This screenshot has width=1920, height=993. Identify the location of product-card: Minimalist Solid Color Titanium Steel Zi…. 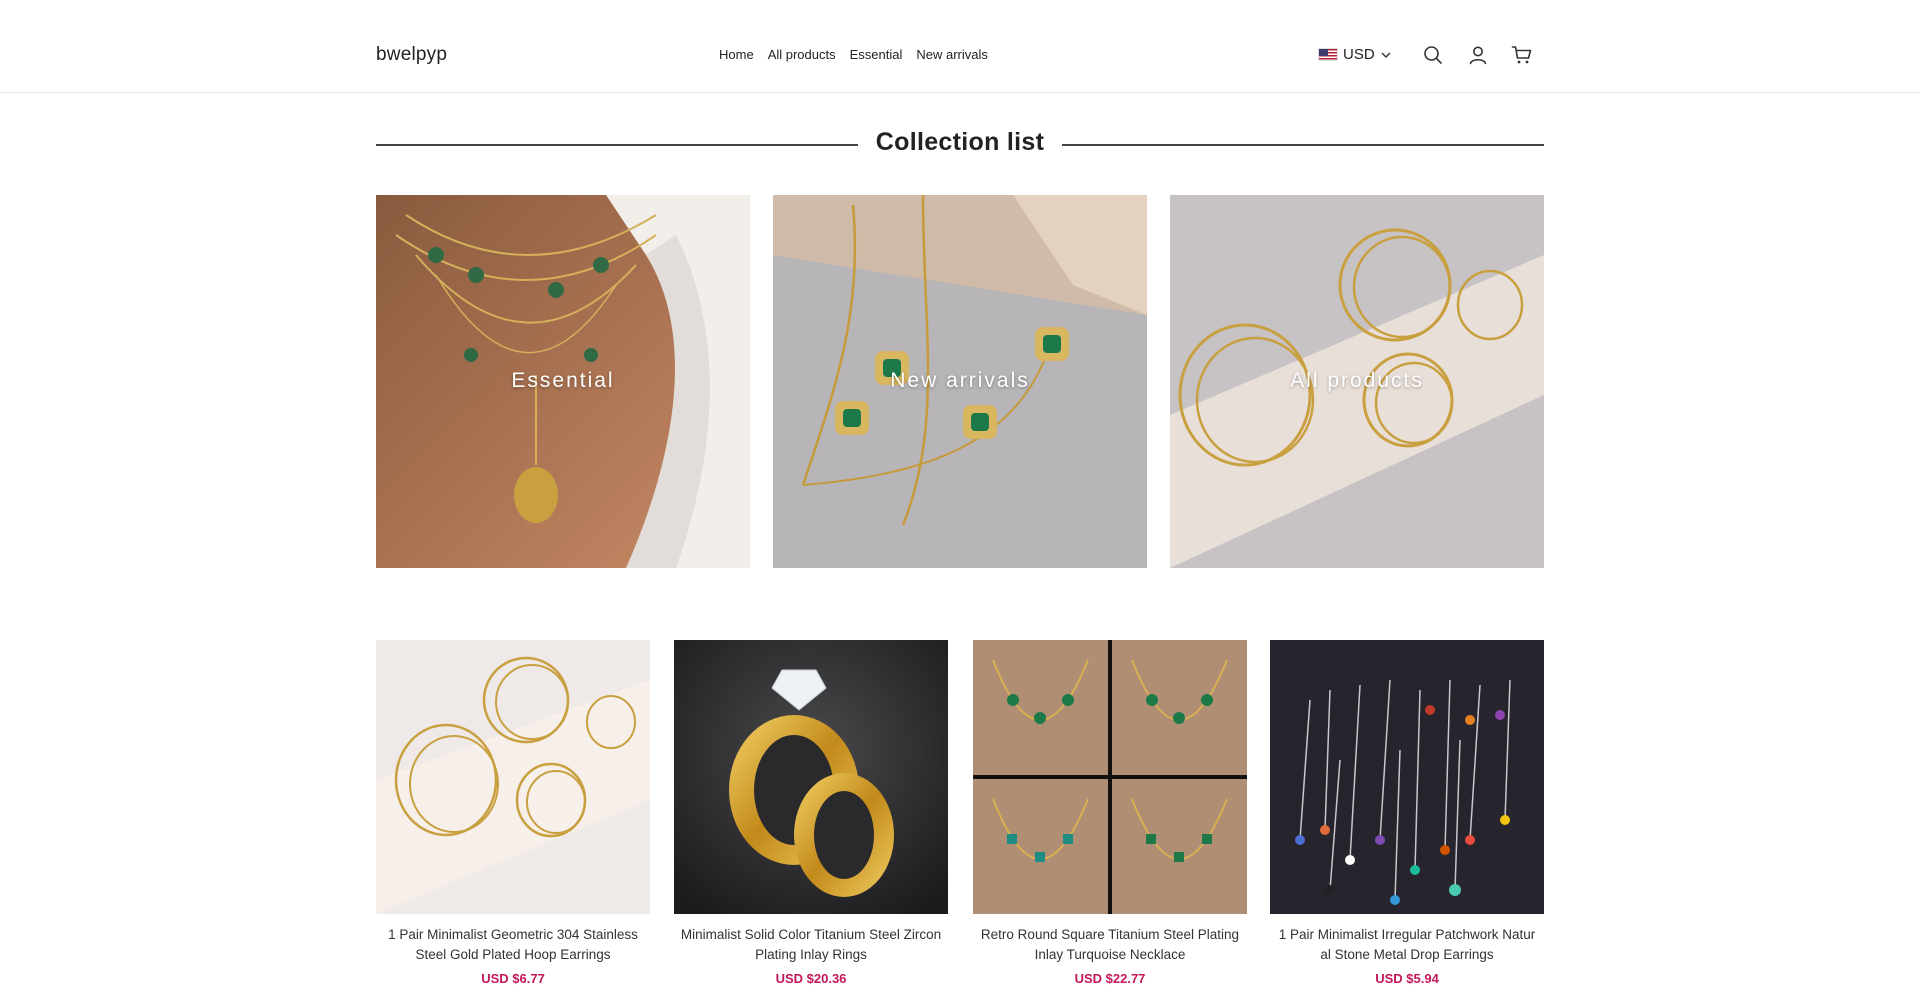
(811, 813).